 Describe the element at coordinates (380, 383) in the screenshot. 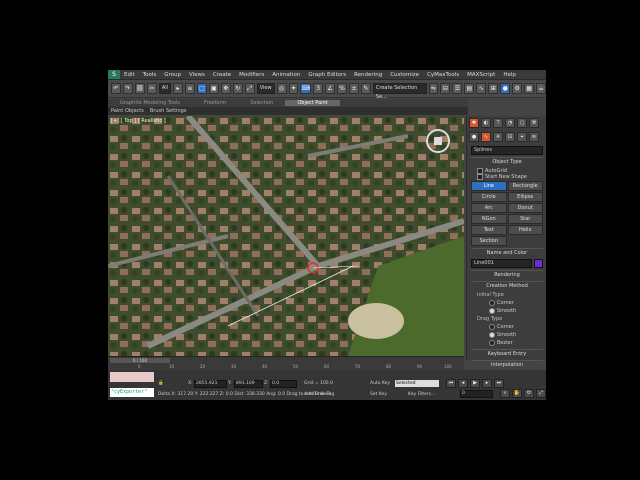

I see `auto-key-button: Auto Key` at that location.